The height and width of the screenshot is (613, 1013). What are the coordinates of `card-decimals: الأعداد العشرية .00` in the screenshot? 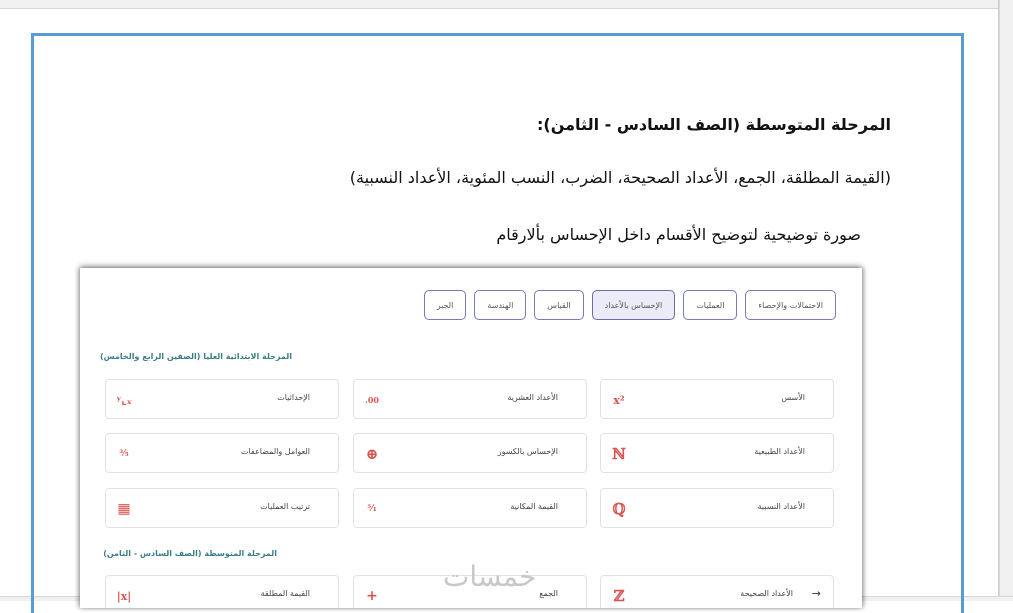 It's located at (470, 399).